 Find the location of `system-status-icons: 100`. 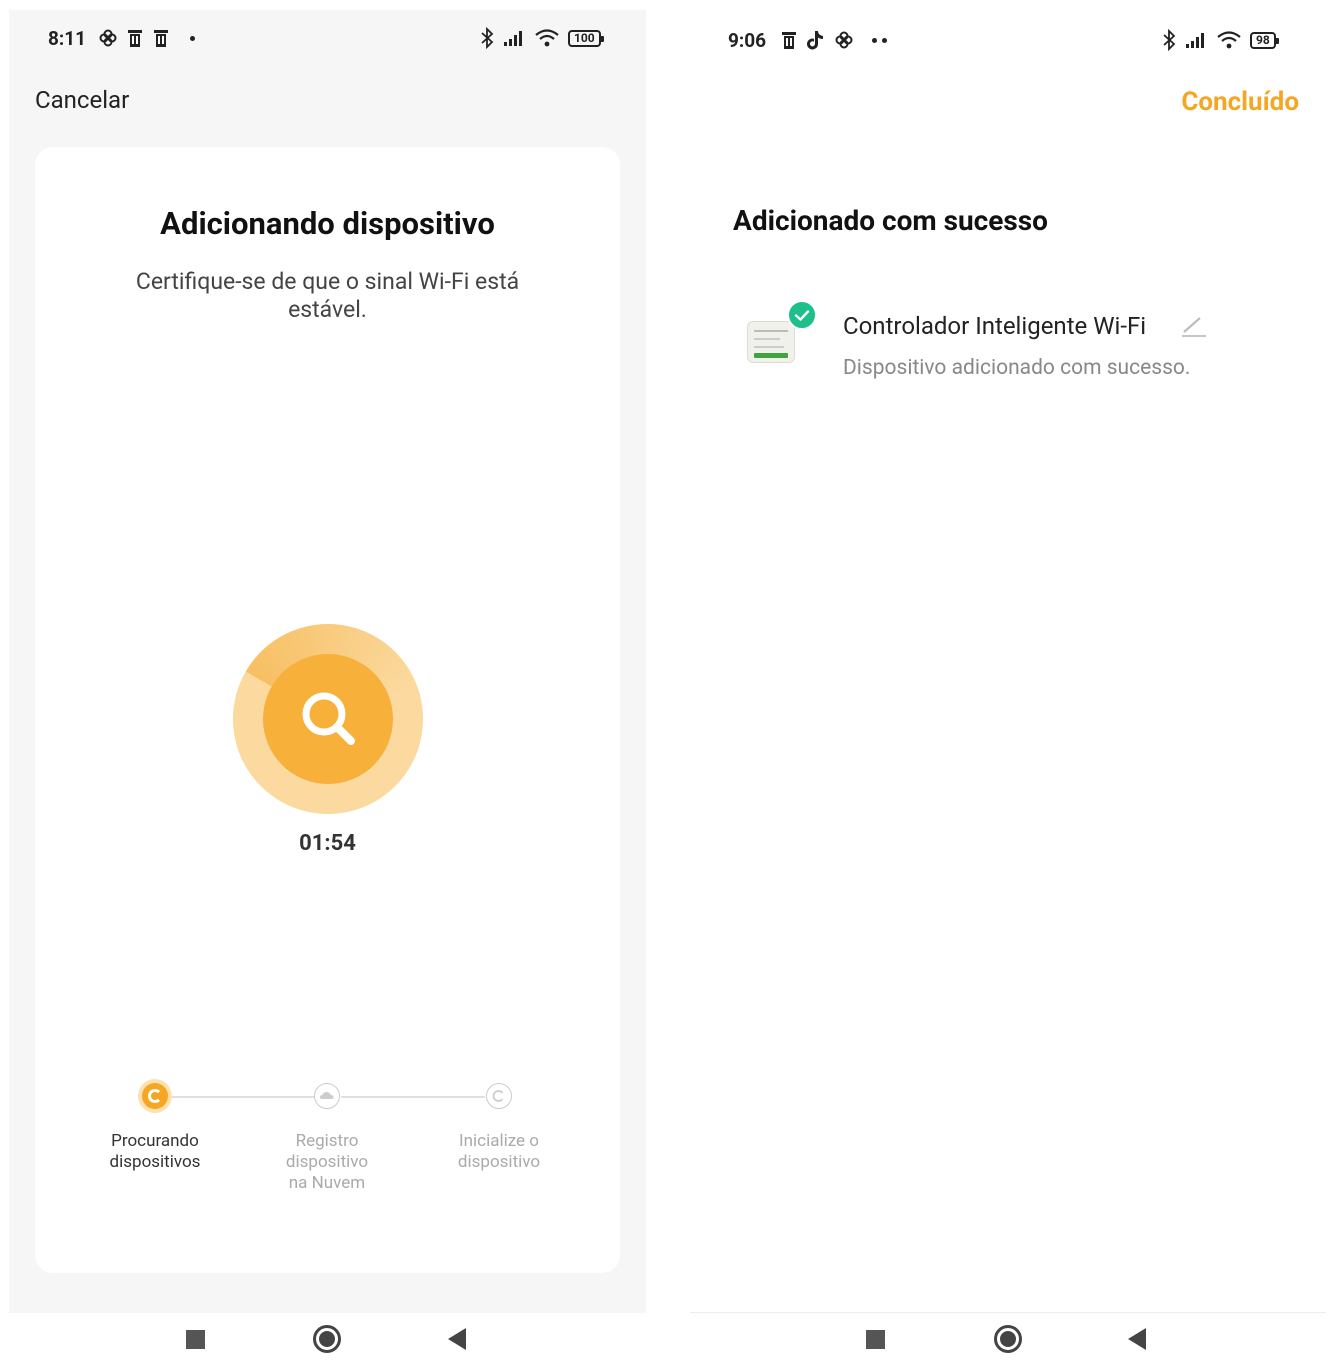

system-status-icons: 100 is located at coordinates (542, 38).